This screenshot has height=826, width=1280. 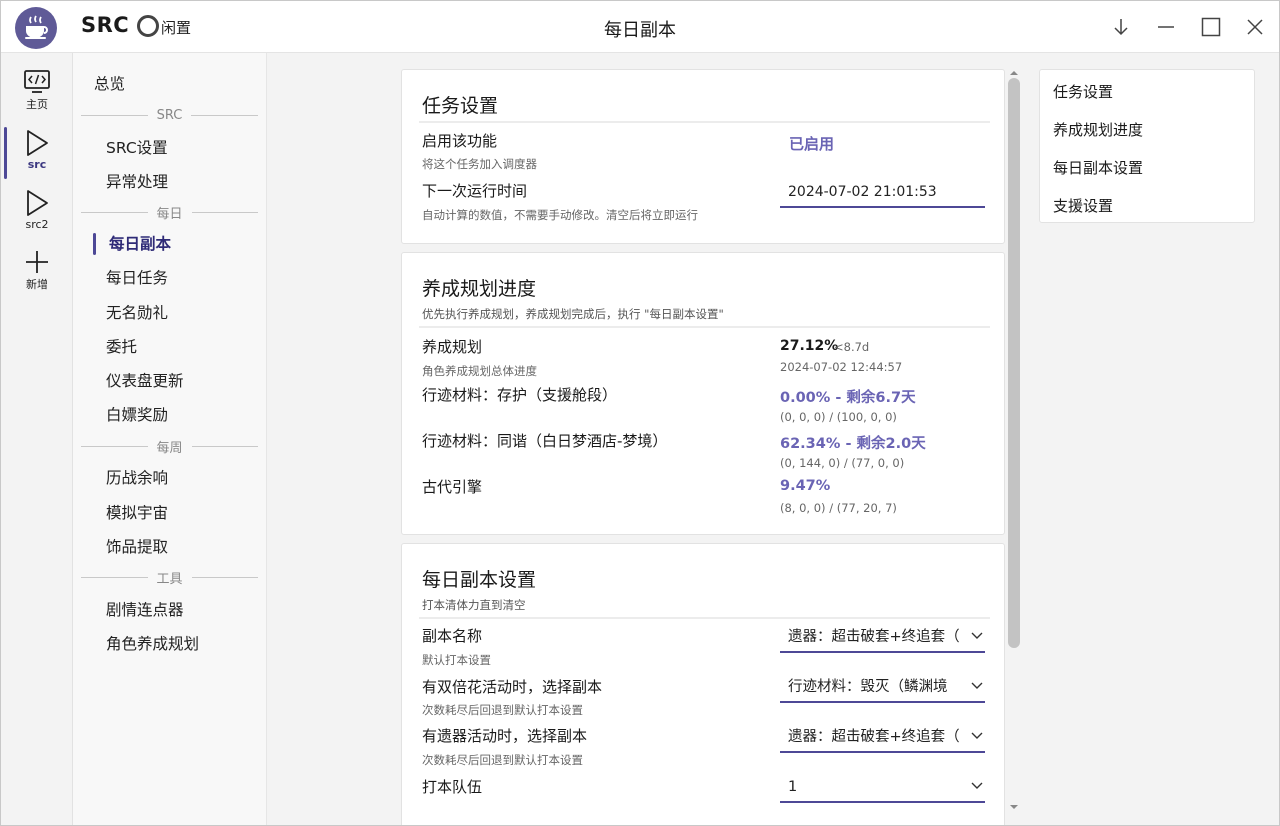 What do you see at coordinates (37, 277) in the screenshot?
I see `rail-item-add: 新增` at bounding box center [37, 277].